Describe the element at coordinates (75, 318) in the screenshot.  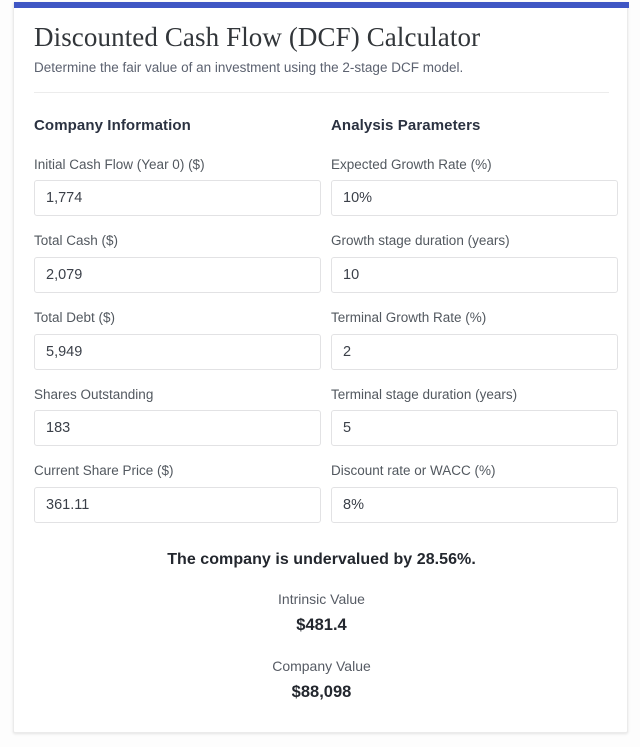
I see `label-total-debt: Total Debt ($)` at that location.